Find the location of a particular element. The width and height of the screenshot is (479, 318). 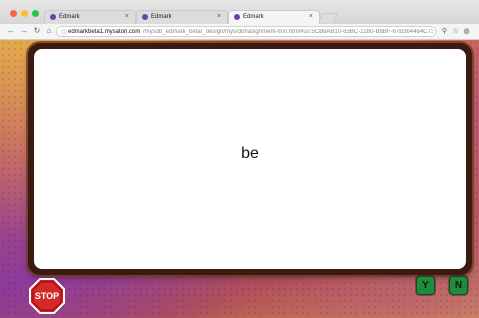

stop-sign-icon: STOP is located at coordinates (47, 296).